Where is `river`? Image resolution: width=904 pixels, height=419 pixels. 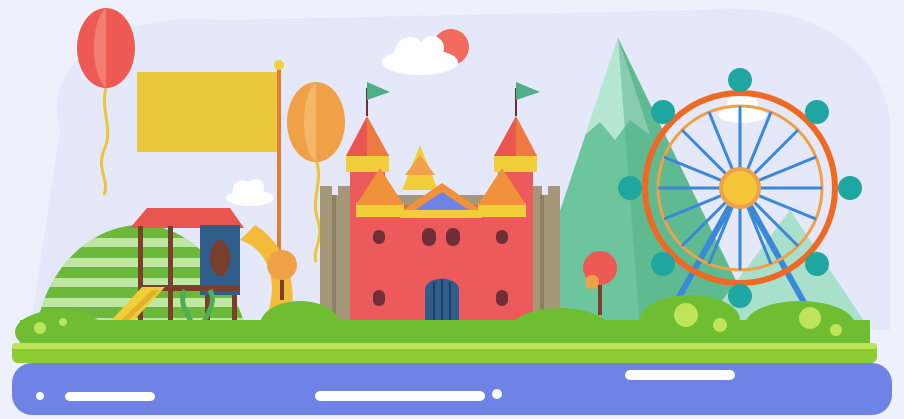 river is located at coordinates (452, 389).